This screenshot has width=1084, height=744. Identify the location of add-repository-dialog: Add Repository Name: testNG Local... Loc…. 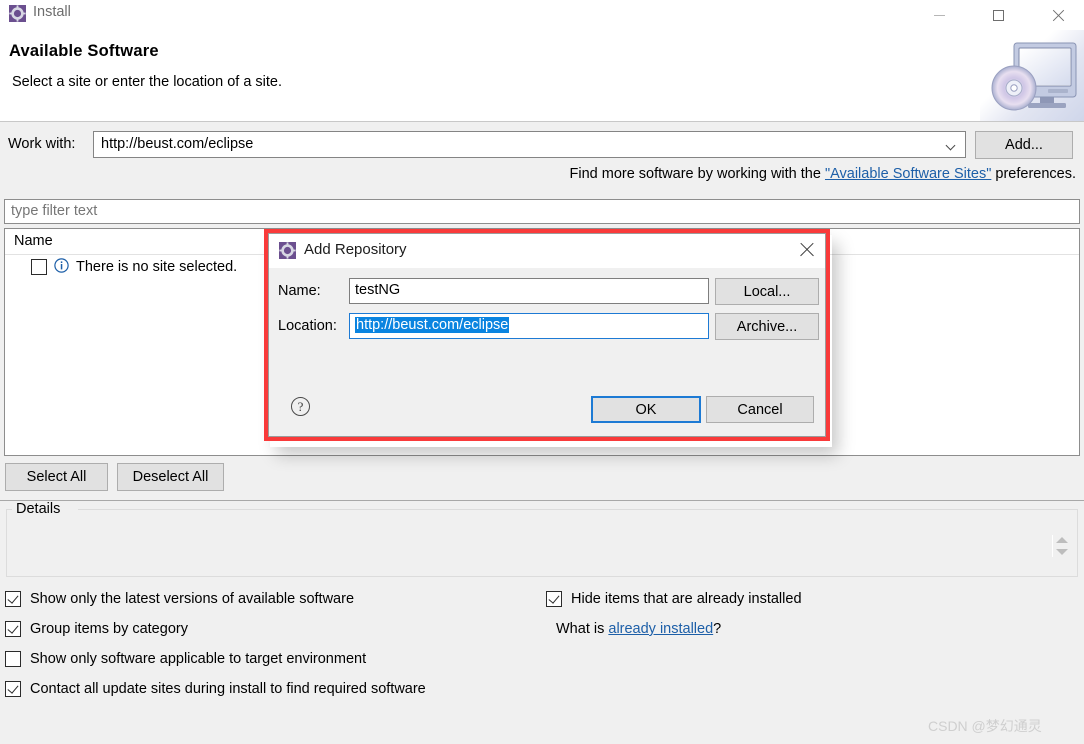
(547, 335).